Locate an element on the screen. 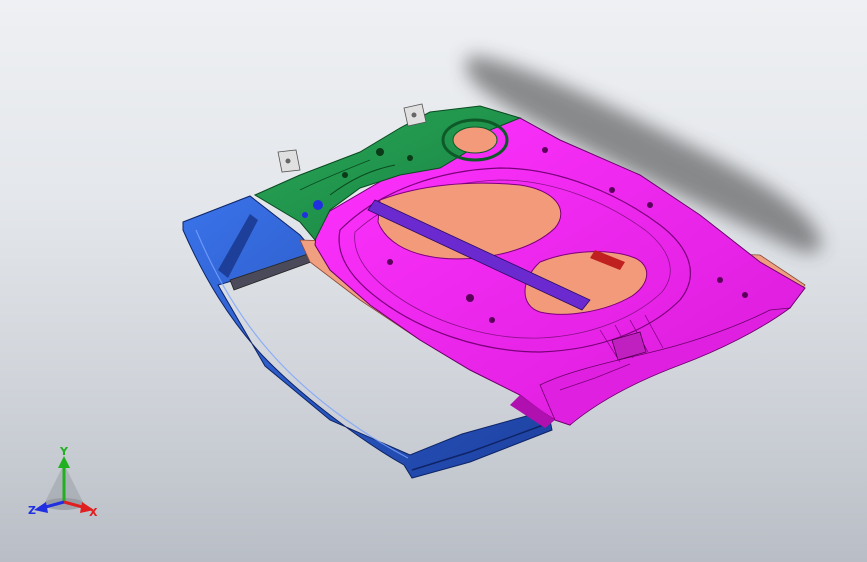 Image resolution: width=867 pixels, height=562 pixels. hinge-bracket-right is located at coordinates (415, 115).